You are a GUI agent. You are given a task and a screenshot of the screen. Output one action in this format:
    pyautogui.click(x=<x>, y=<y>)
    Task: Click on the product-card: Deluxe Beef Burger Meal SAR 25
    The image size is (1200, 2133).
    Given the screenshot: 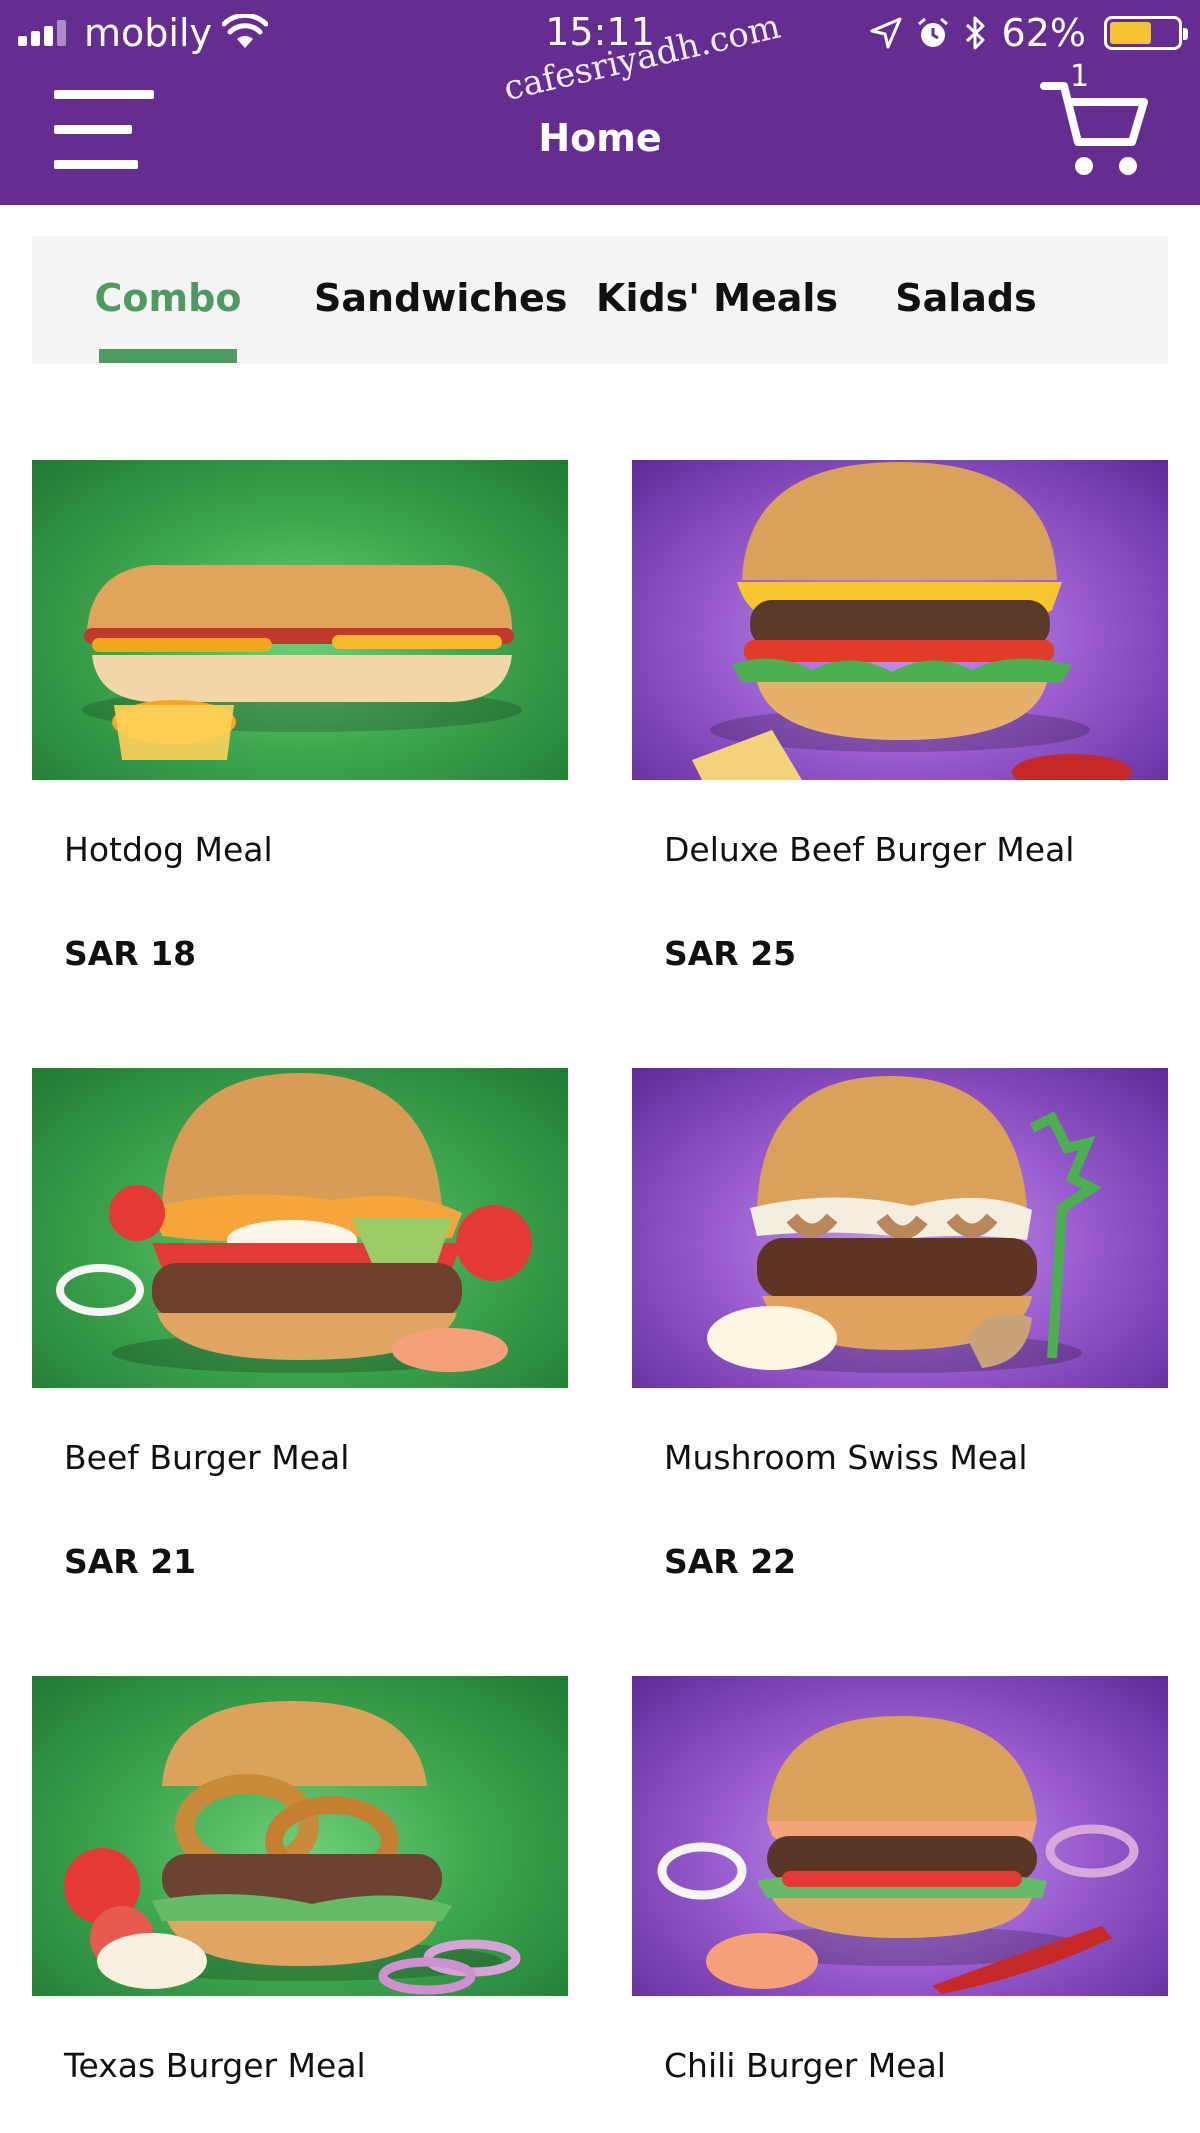 What is the action you would take?
    pyautogui.click(x=900, y=716)
    